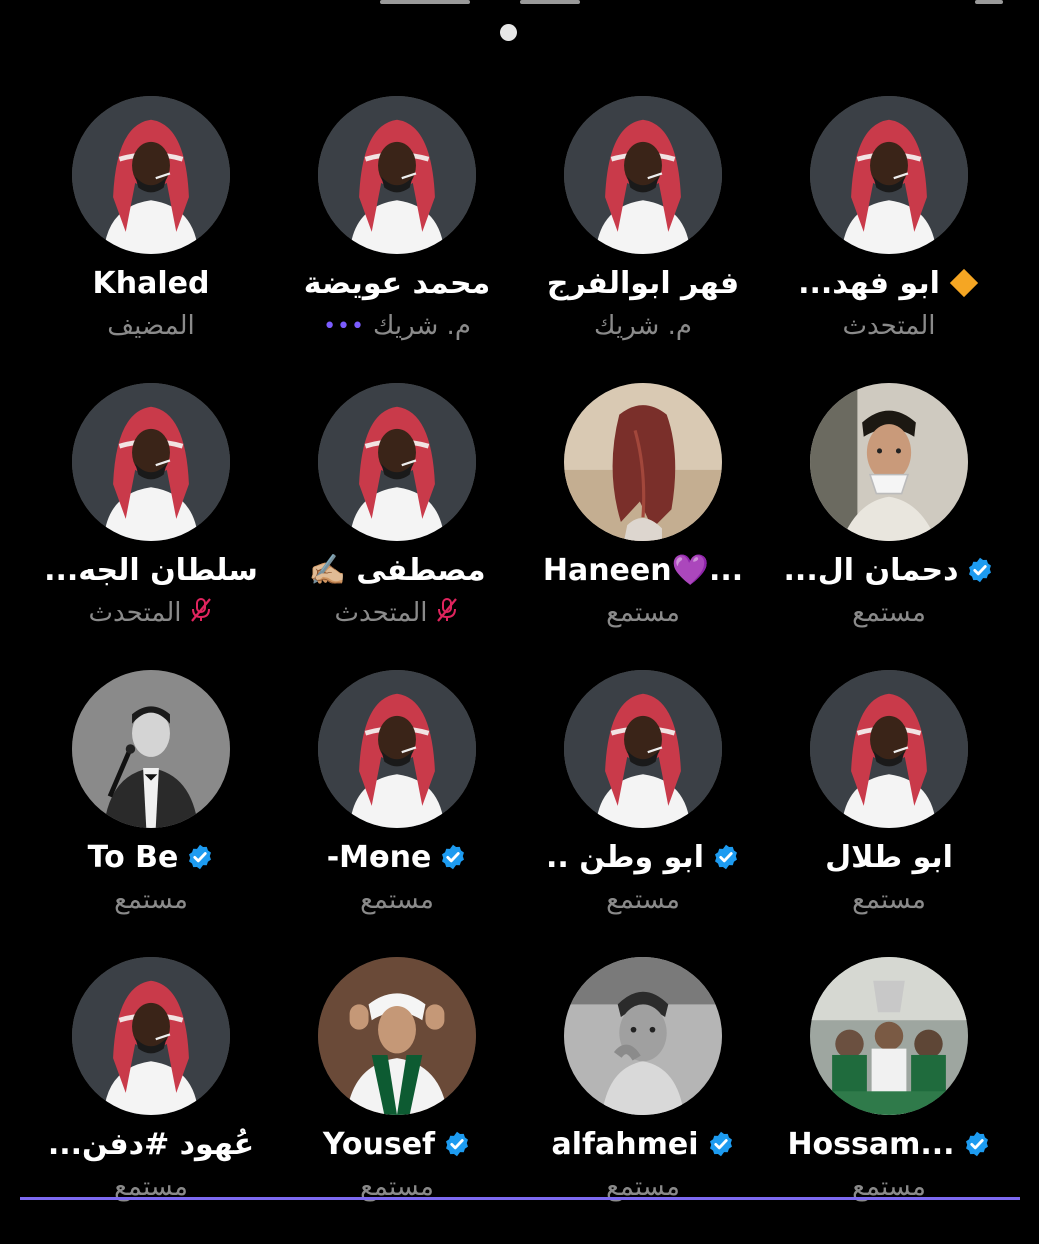  I want to click on participant-card: ابو وطن .. مستمع, so click(643, 813).